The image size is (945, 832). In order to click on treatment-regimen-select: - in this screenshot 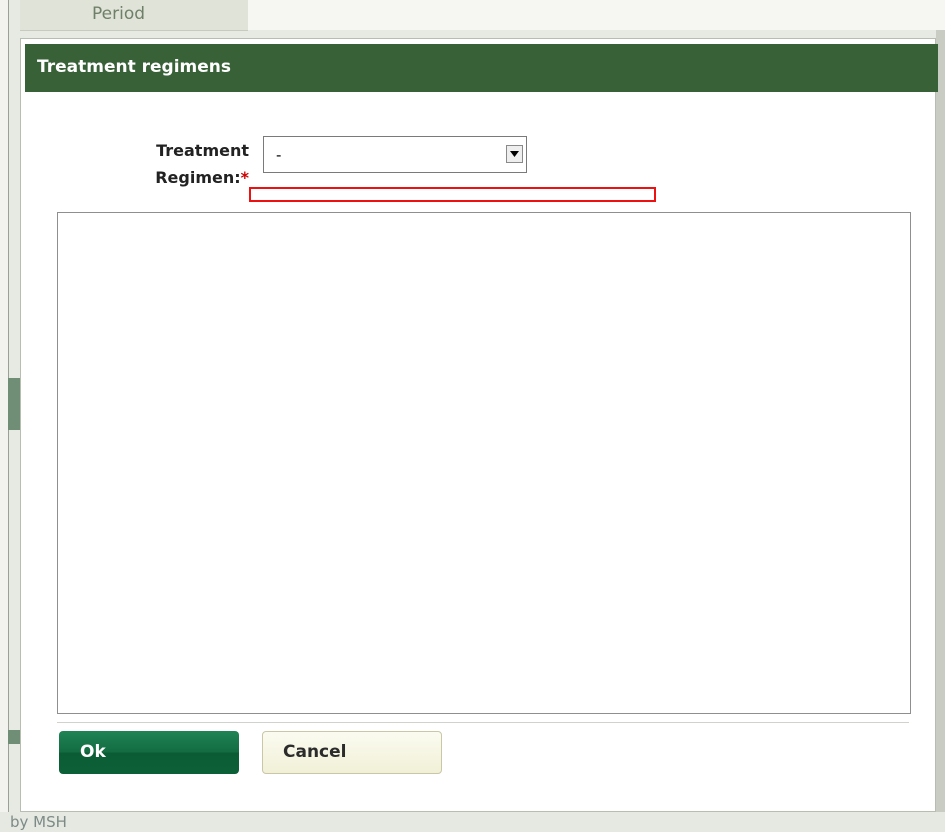, I will do `click(395, 154)`.